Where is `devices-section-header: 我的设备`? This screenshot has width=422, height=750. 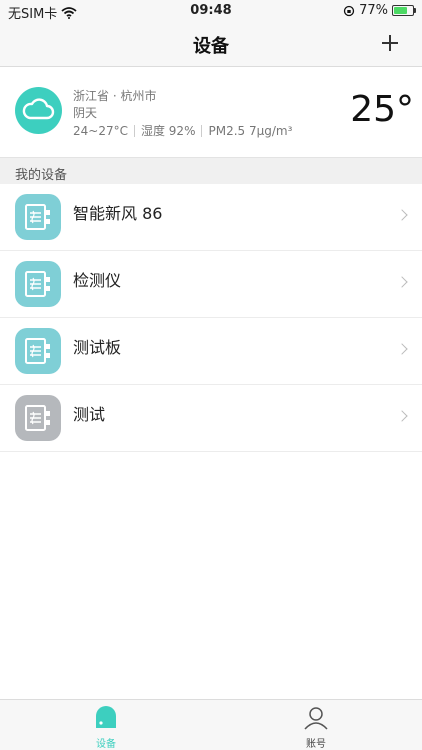 devices-section-header: 我的设备 is located at coordinates (211, 171).